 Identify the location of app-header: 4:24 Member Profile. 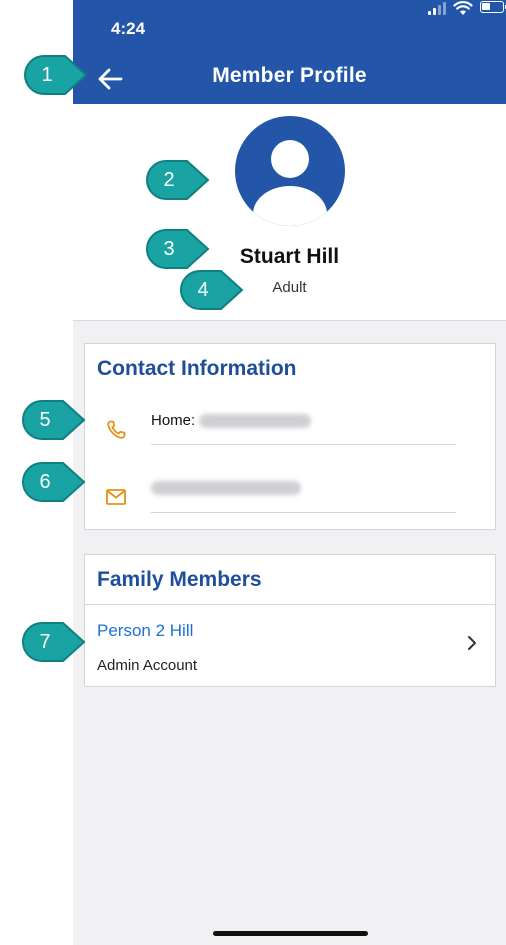
(289, 52).